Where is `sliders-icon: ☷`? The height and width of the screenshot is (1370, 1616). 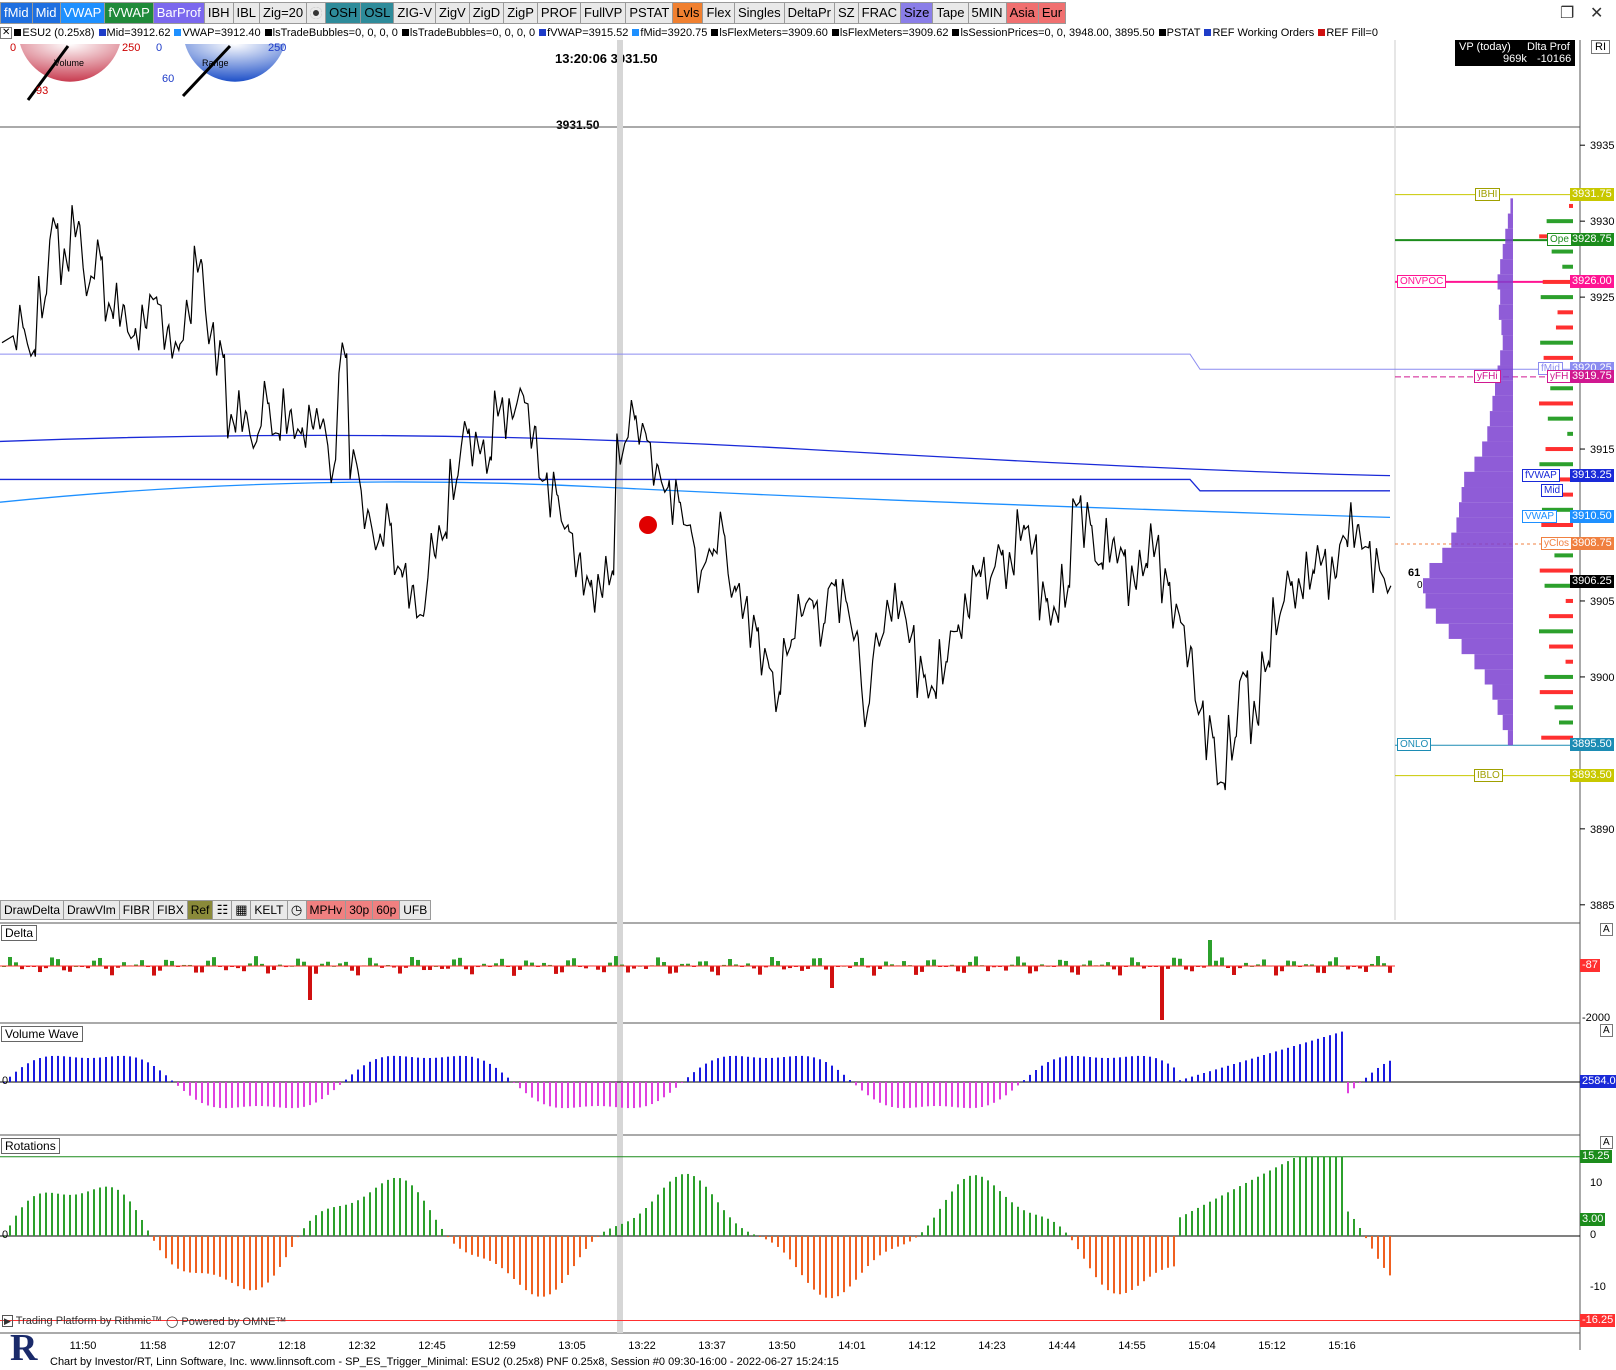
sliders-icon: ☷ is located at coordinates (222, 910).